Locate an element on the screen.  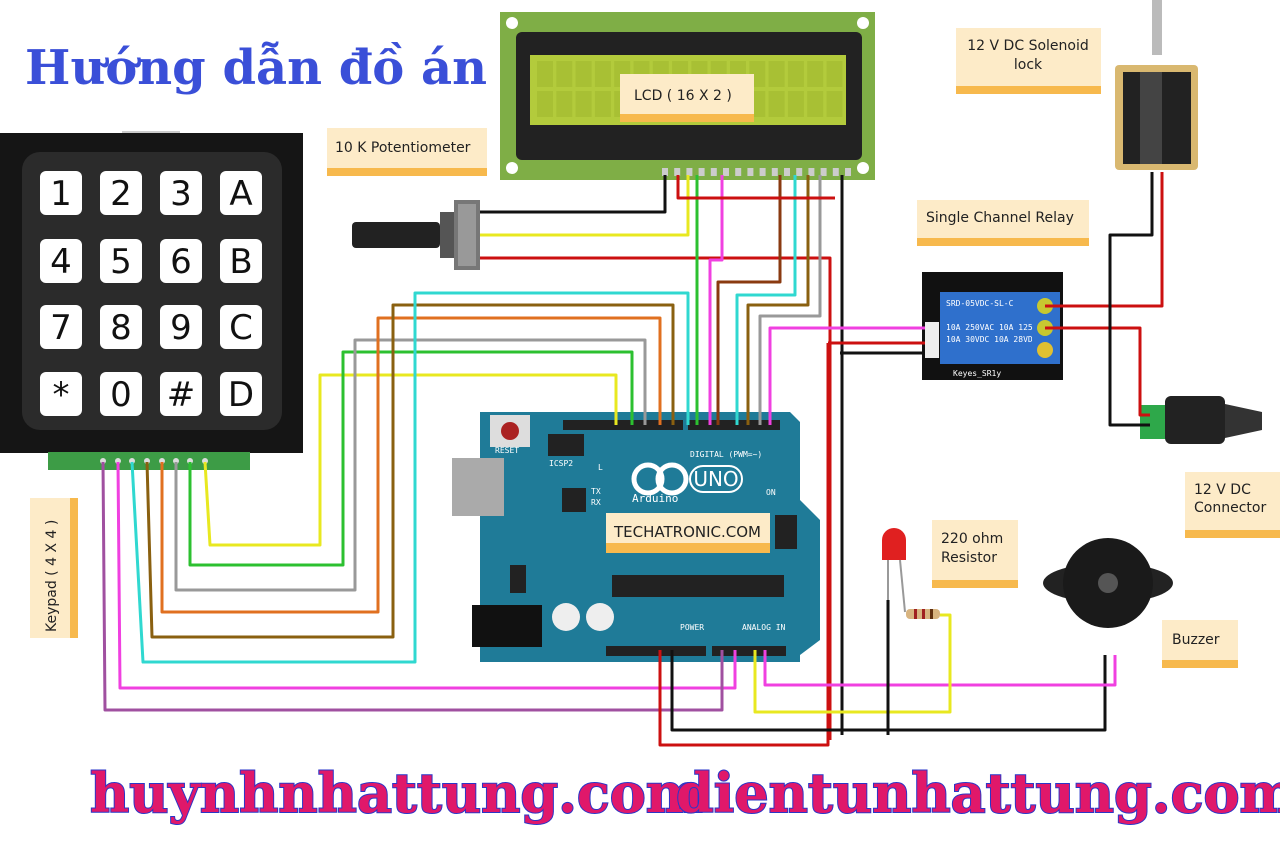
svg-text: Keypad ( 4 X 4 ) is located at coordinates (52, 576).